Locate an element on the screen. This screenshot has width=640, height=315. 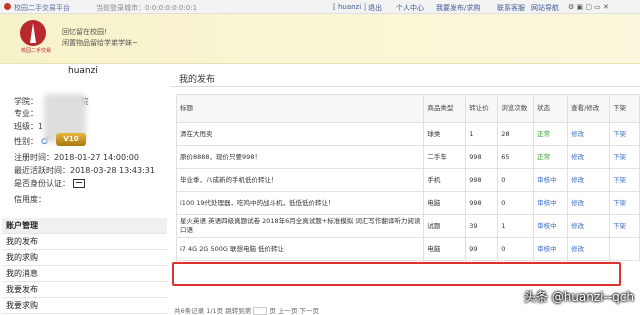
class-label: 班级： is located at coordinates (26, 126).